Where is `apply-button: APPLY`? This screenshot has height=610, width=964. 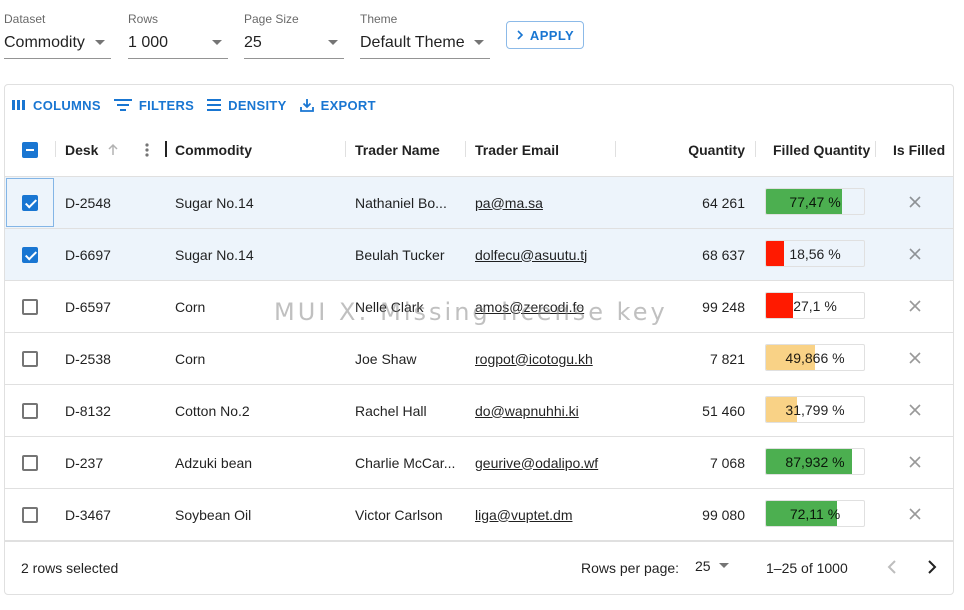
apply-button: APPLY is located at coordinates (545, 35).